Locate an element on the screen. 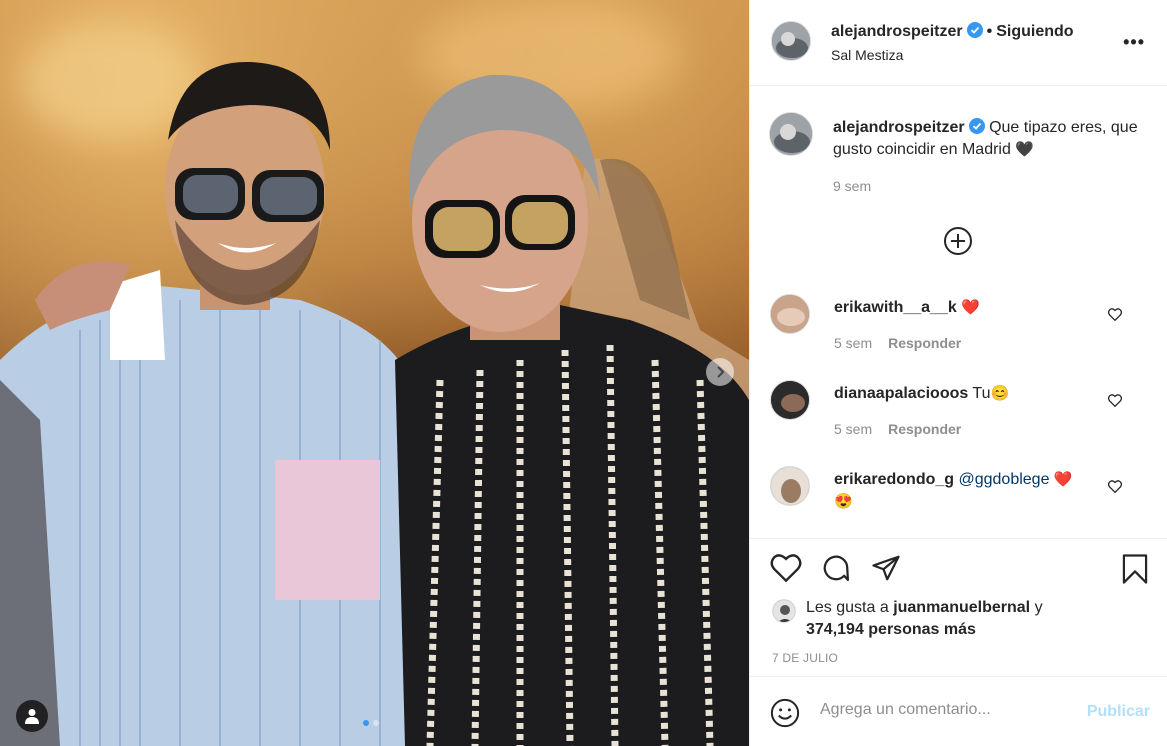  comment-text-block: erikawith__a__k ❤️ is located at coordinates (969, 308).